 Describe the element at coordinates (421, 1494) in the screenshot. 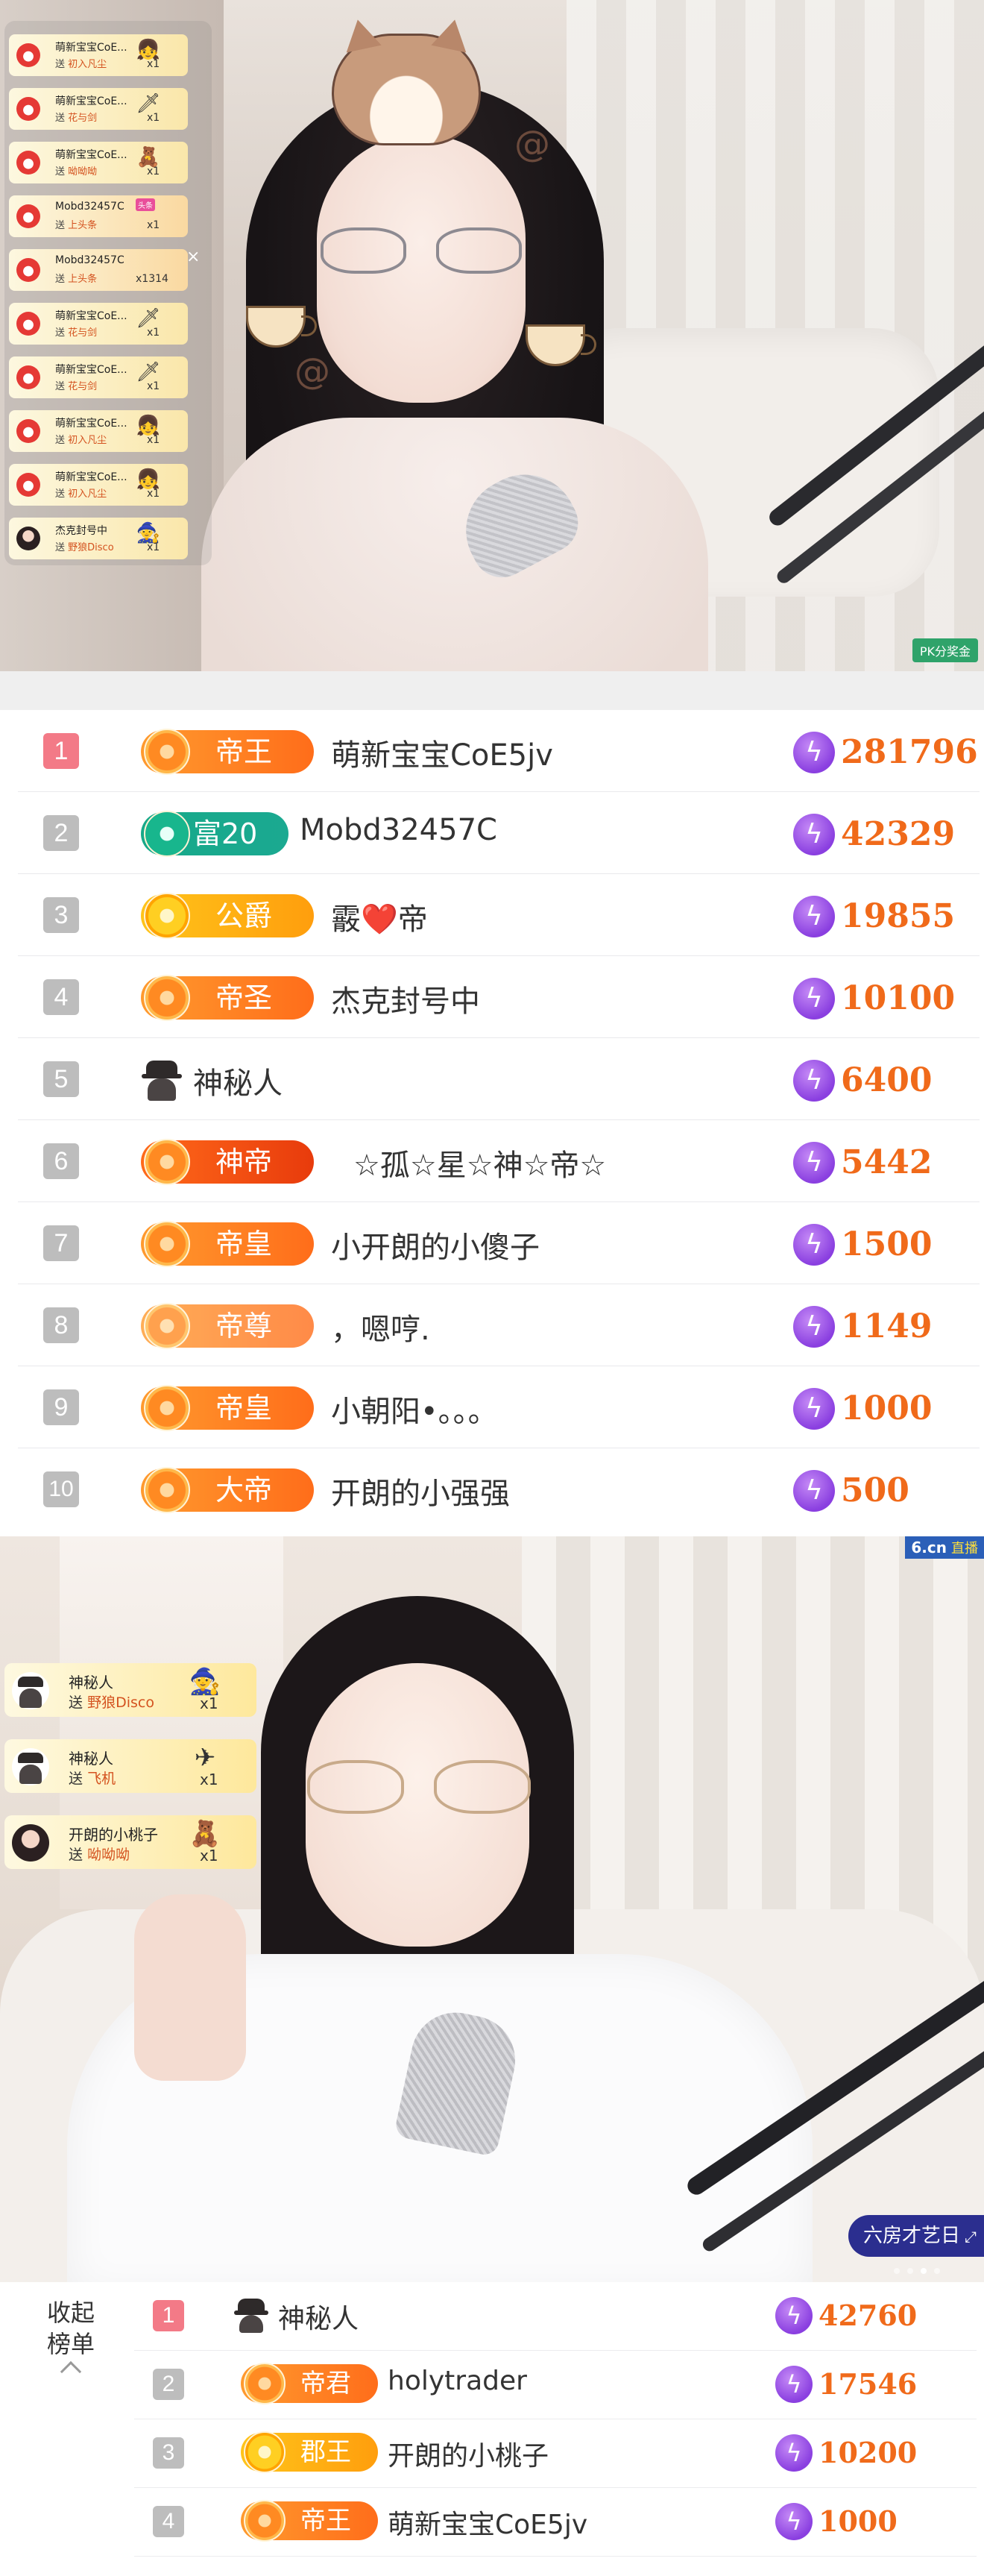

I see `username: 开朗的小强强` at that location.